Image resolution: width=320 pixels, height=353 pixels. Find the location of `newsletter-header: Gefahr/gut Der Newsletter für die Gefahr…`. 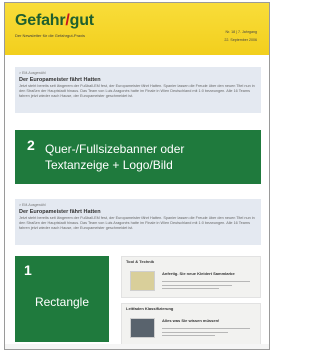

newsletter-header: Gefahr/gut Der Newsletter für die Gefahr… is located at coordinates (137, 29).